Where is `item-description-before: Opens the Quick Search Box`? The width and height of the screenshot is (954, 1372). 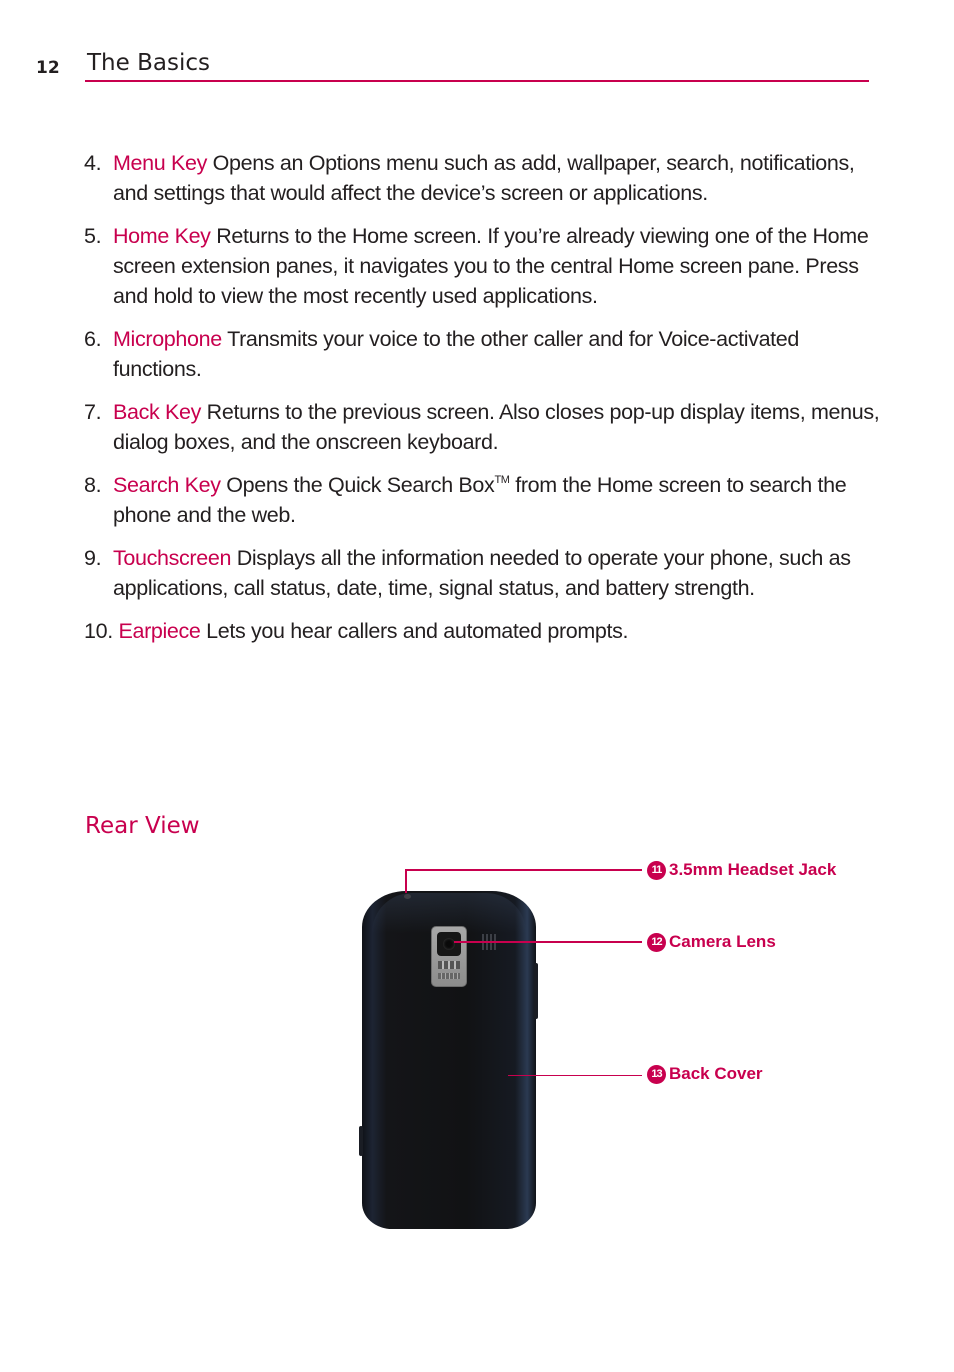 item-description-before: Opens the Quick Search Box is located at coordinates (360, 485).